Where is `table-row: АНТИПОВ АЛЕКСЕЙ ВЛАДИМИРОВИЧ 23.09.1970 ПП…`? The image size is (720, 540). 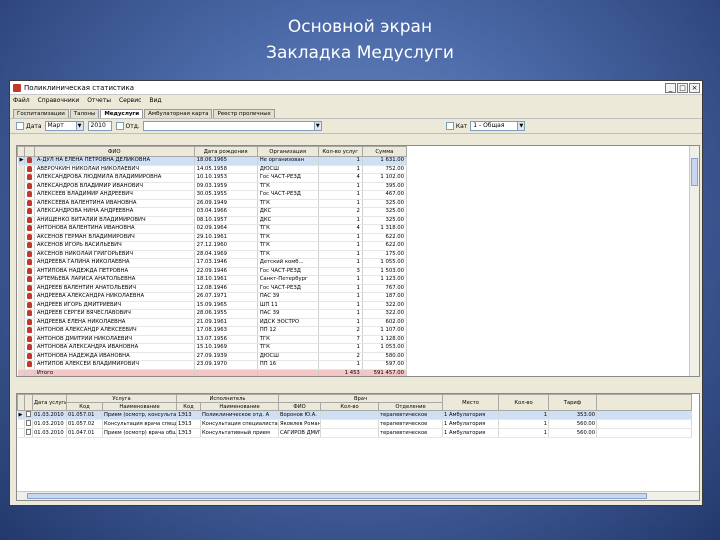 table-row: АНТИПОВ АЛЕКСЕЙ ВЛАДИМИРОВИЧ 23.09.1970 ПП… is located at coordinates (212, 365).